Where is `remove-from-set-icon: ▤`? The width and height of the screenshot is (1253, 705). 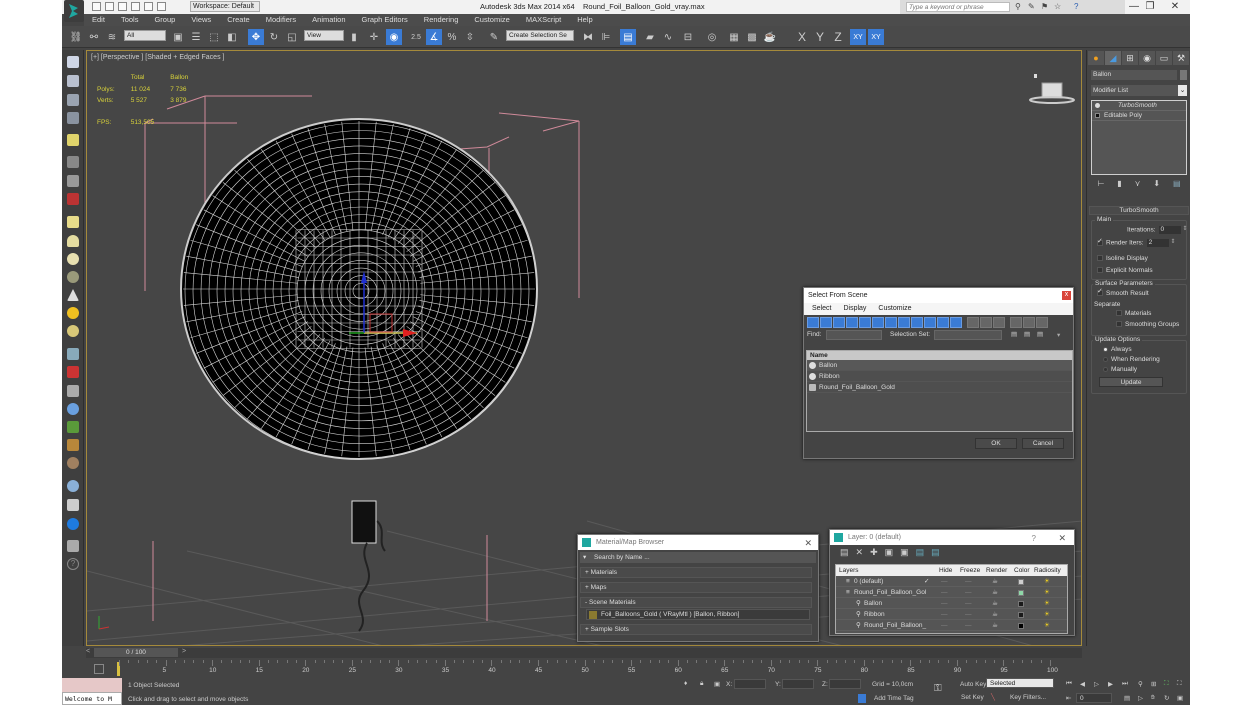
remove-from-set-icon: ▤ is located at coordinates (1040, 334).